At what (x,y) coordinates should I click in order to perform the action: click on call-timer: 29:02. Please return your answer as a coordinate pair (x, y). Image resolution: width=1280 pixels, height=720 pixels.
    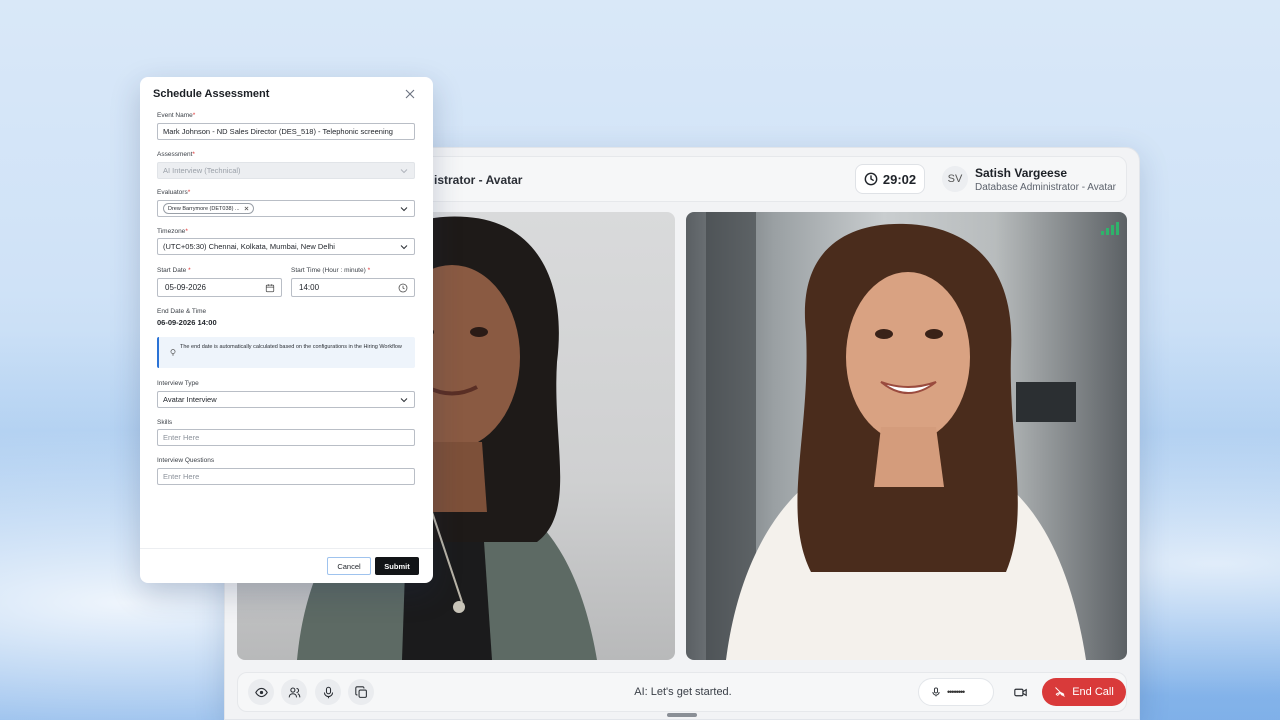
    Looking at the image, I should click on (890, 179).